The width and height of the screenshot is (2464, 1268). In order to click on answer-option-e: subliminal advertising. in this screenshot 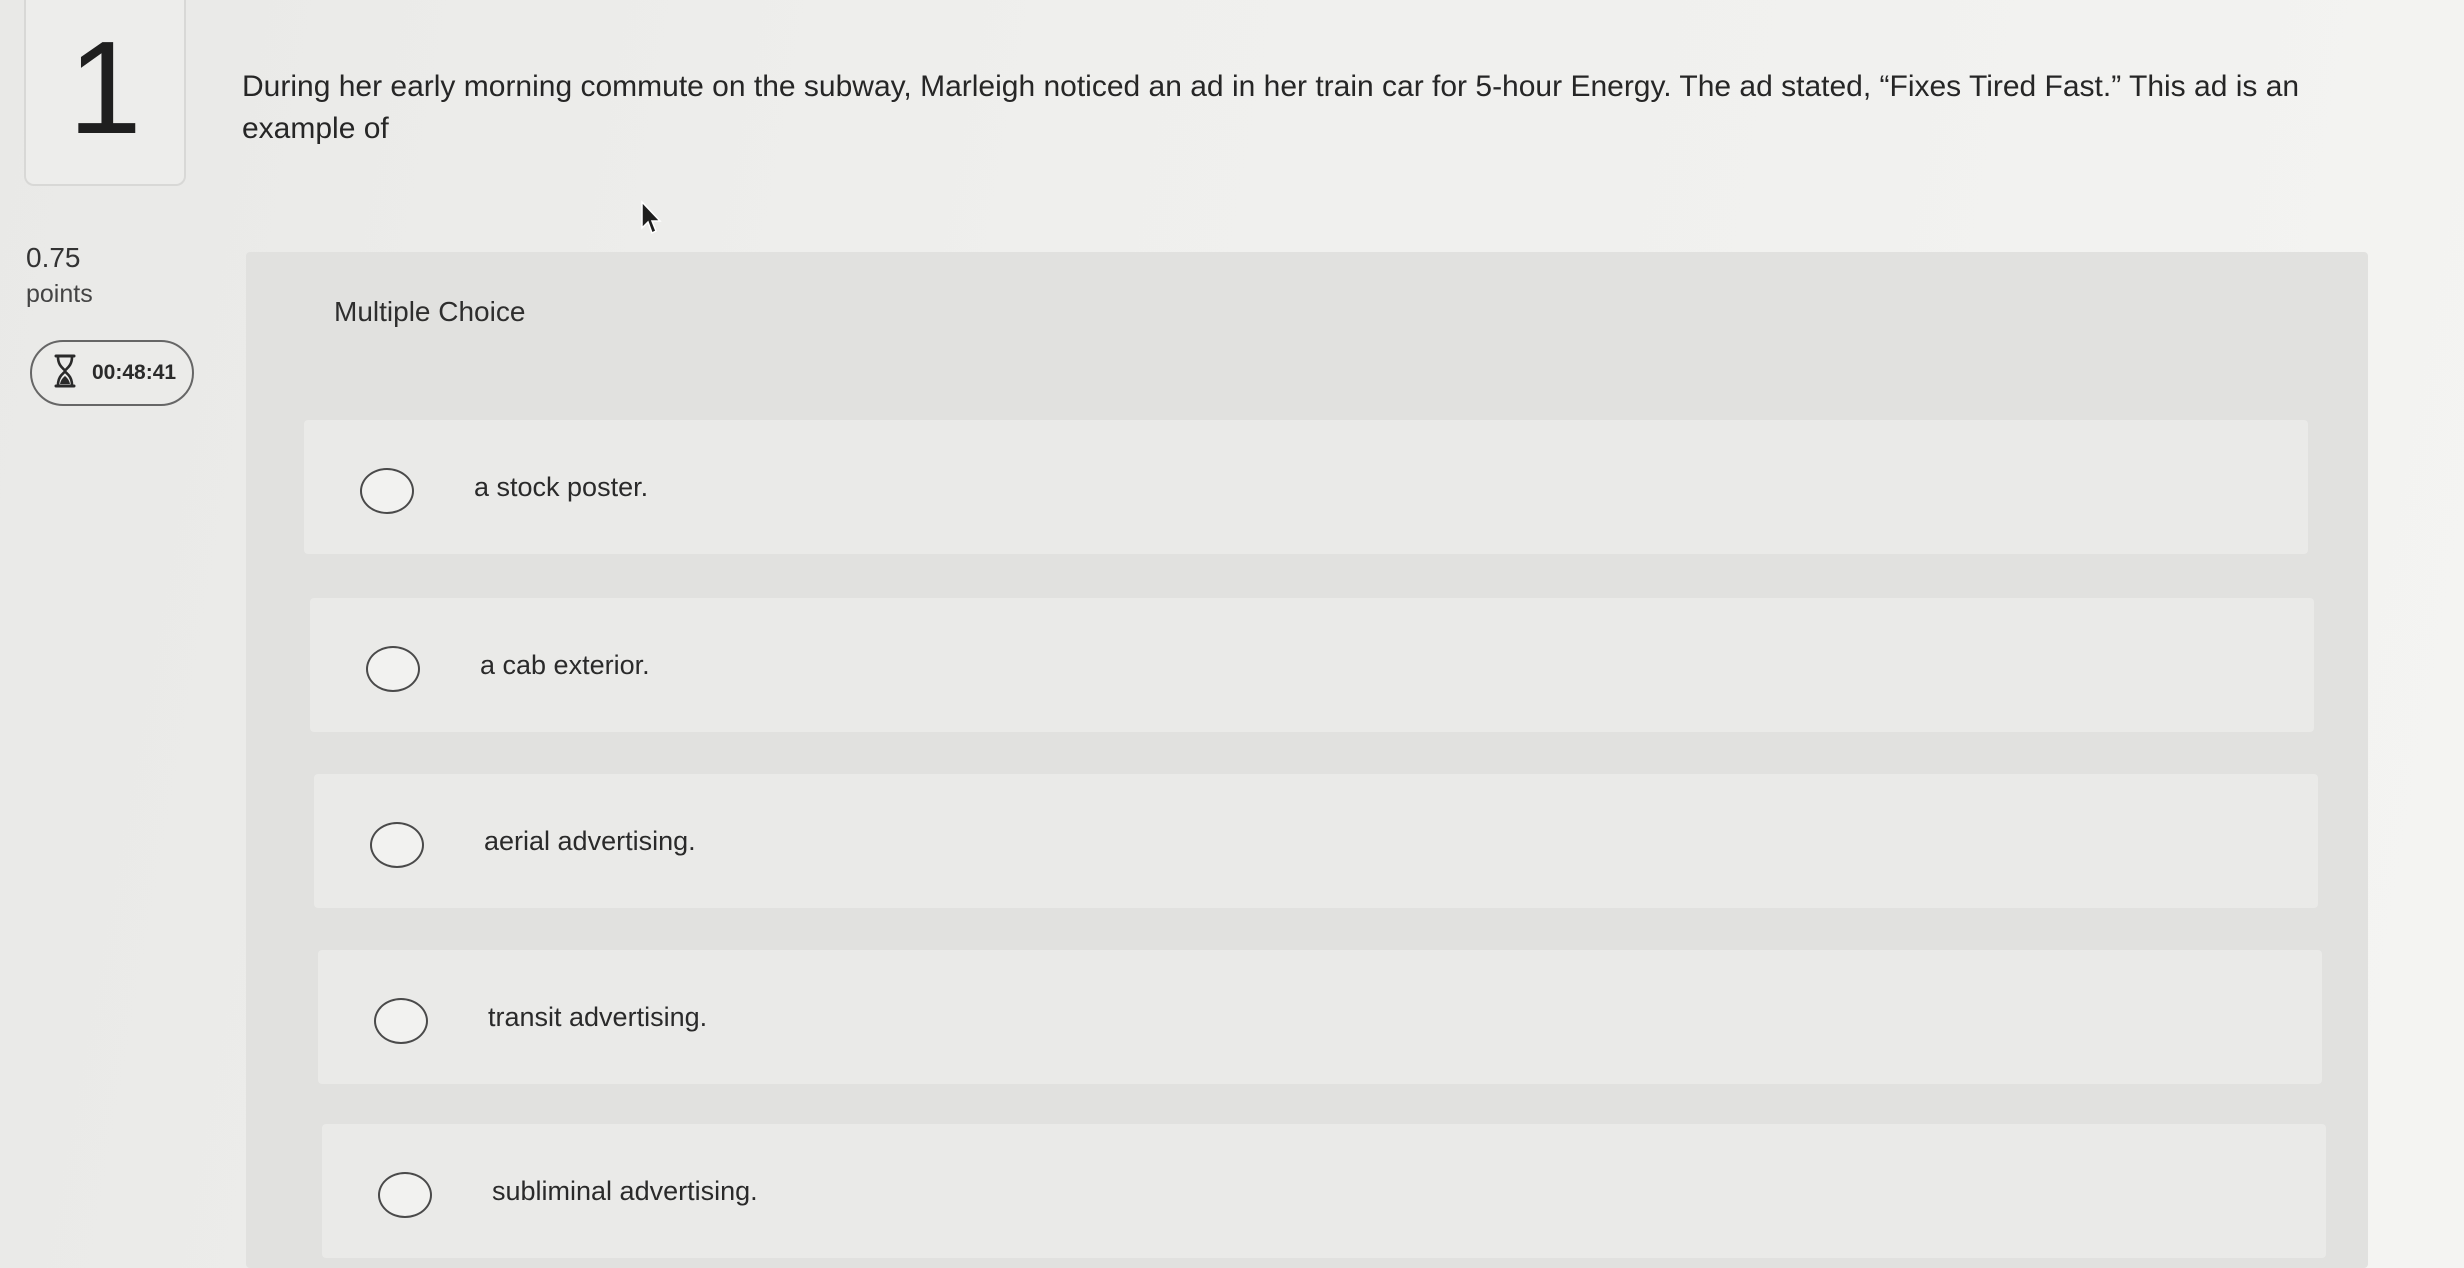, I will do `click(1324, 1191)`.